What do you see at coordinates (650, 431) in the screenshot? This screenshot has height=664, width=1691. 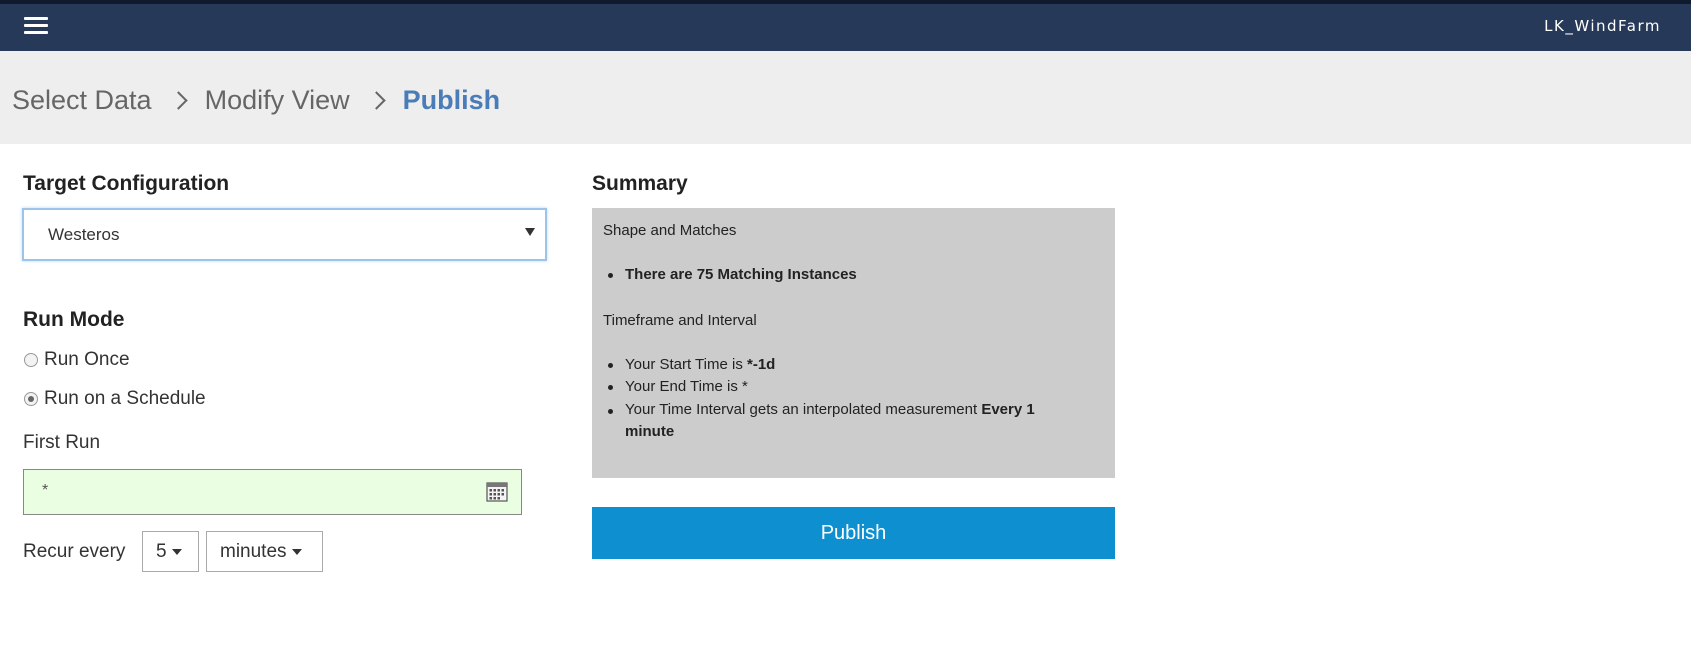 I see `interval-unit: minute` at bounding box center [650, 431].